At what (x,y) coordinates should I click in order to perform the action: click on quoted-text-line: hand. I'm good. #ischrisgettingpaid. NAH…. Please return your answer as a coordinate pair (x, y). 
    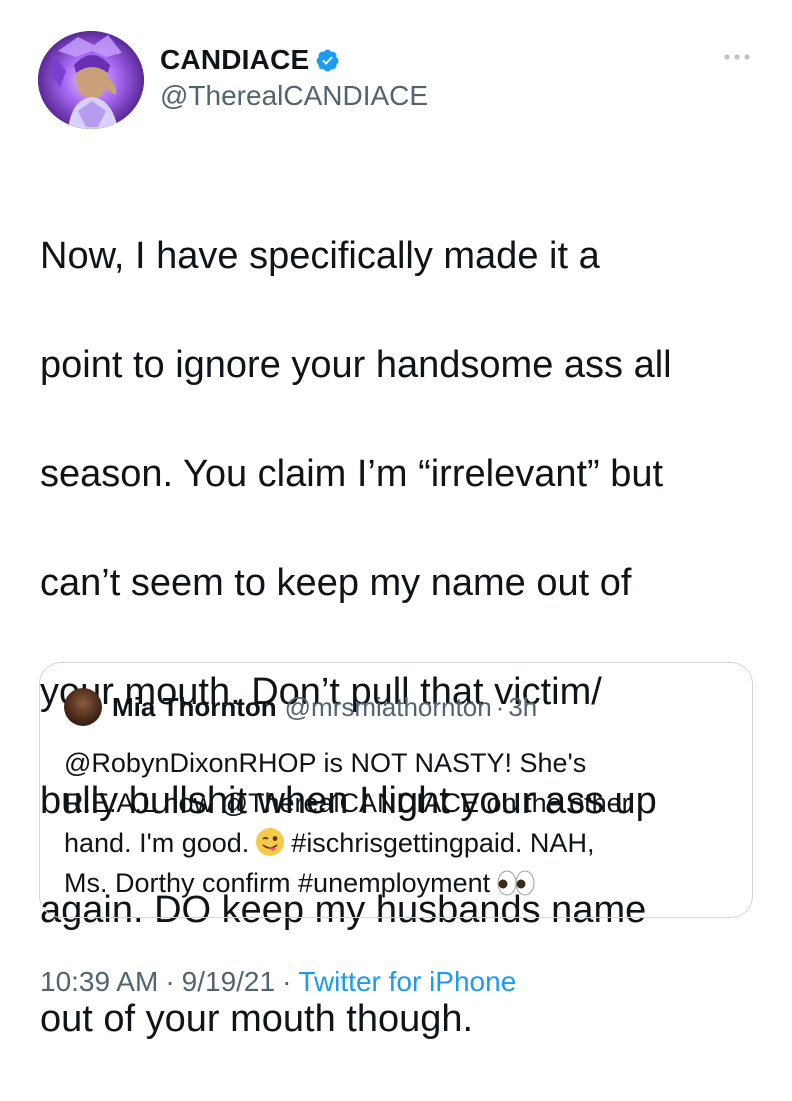
    Looking at the image, I should click on (399, 843).